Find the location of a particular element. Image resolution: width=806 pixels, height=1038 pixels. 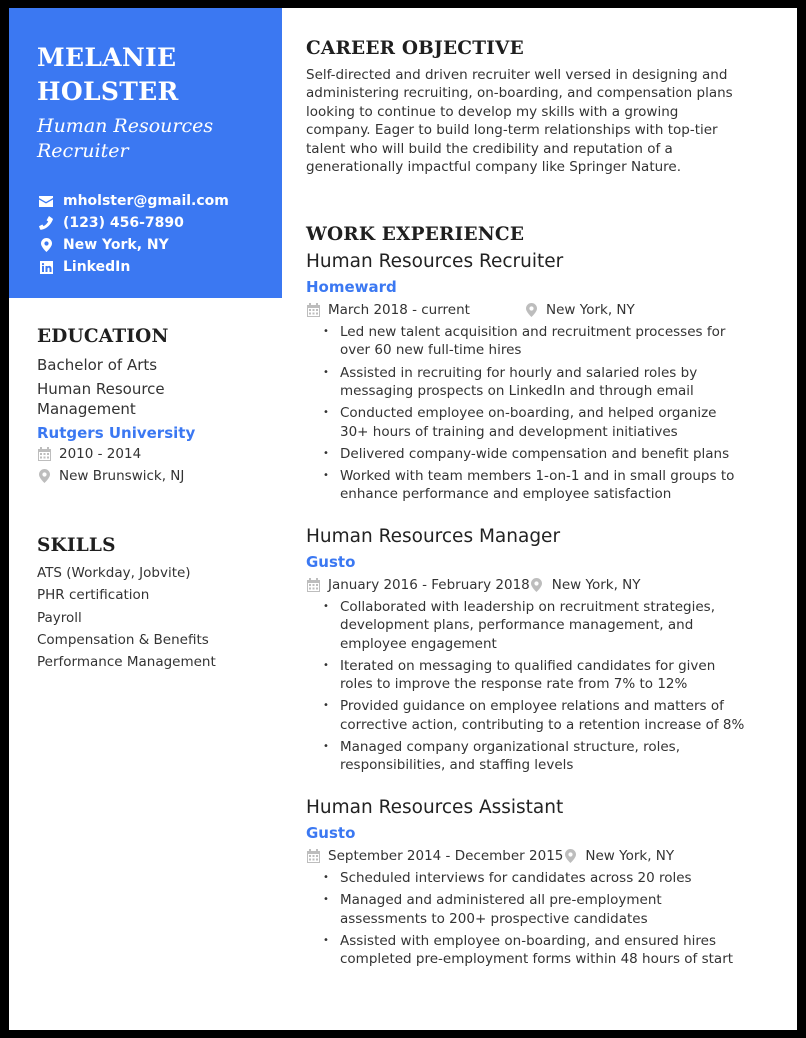

skill-item: Performance Management is located at coordinates (126, 662).